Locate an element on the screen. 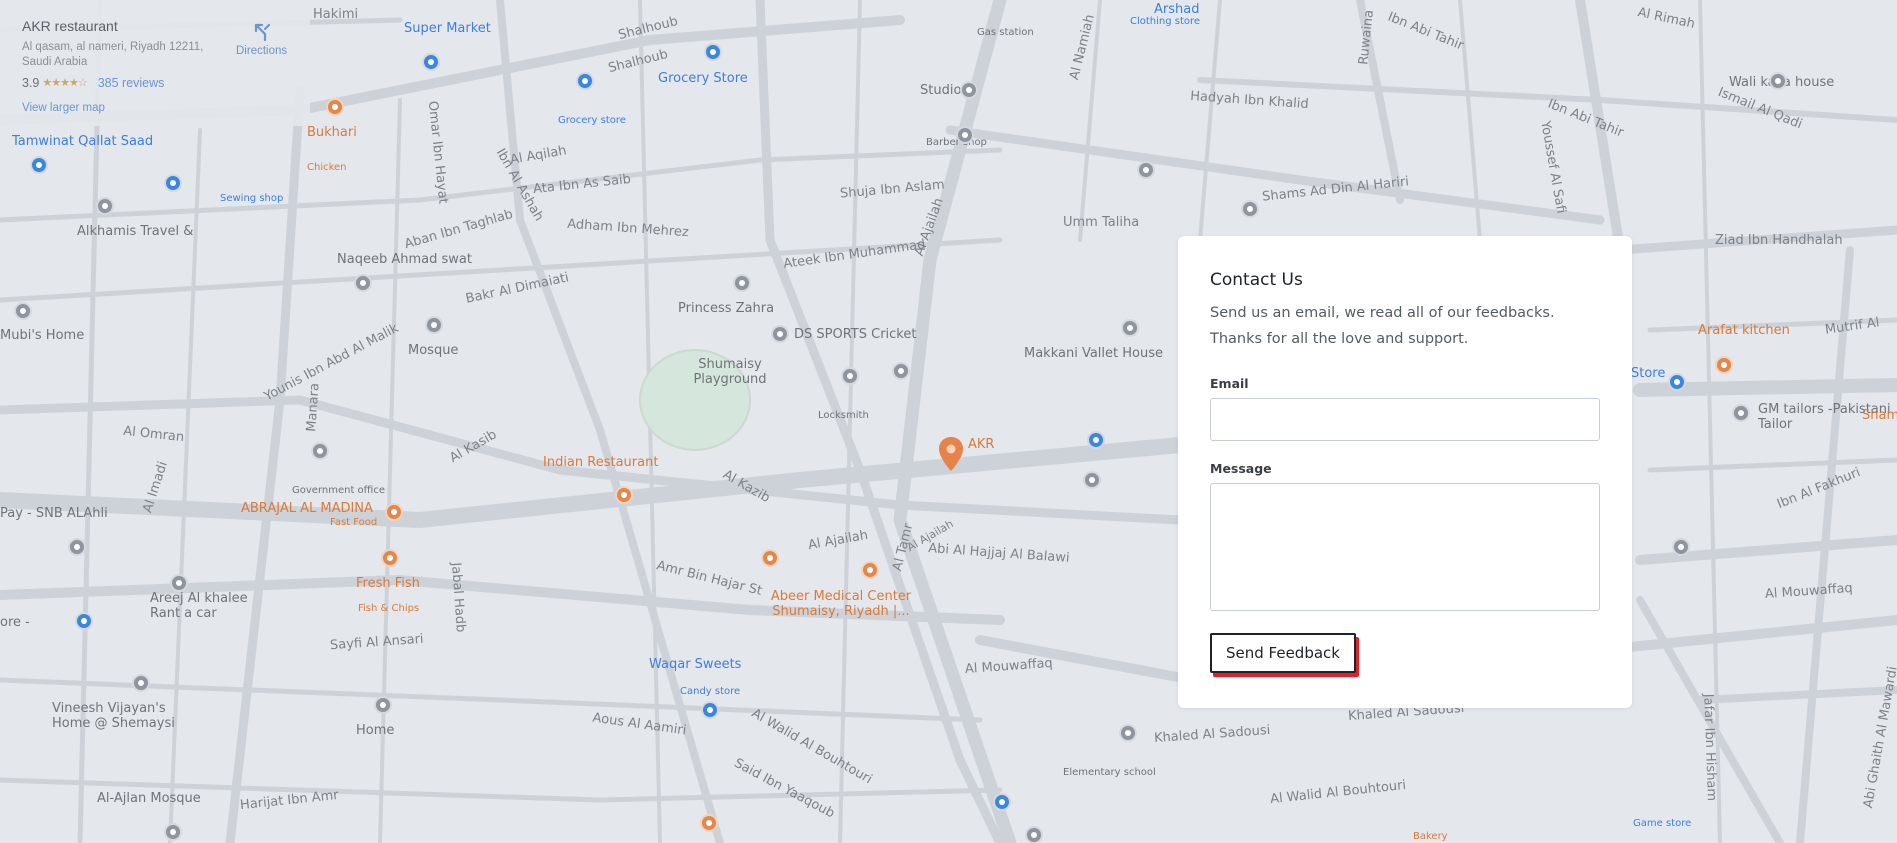 This screenshot has width=1897, height=843. place-label: Pay - SNB ALAhli is located at coordinates (54, 513).